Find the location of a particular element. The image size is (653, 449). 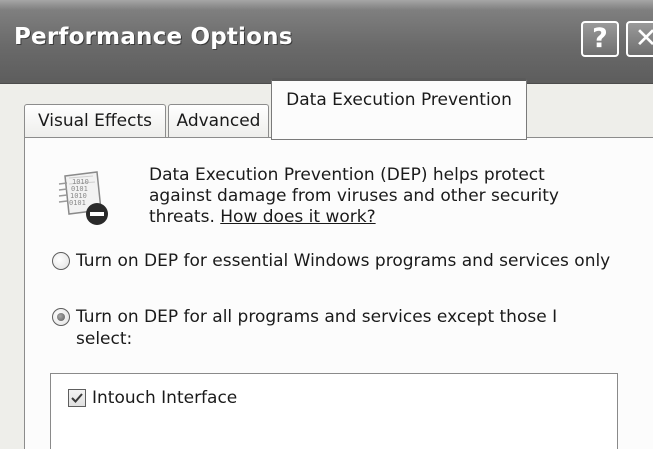

intouch-interface-label: Intouch Interface is located at coordinates (152, 398).